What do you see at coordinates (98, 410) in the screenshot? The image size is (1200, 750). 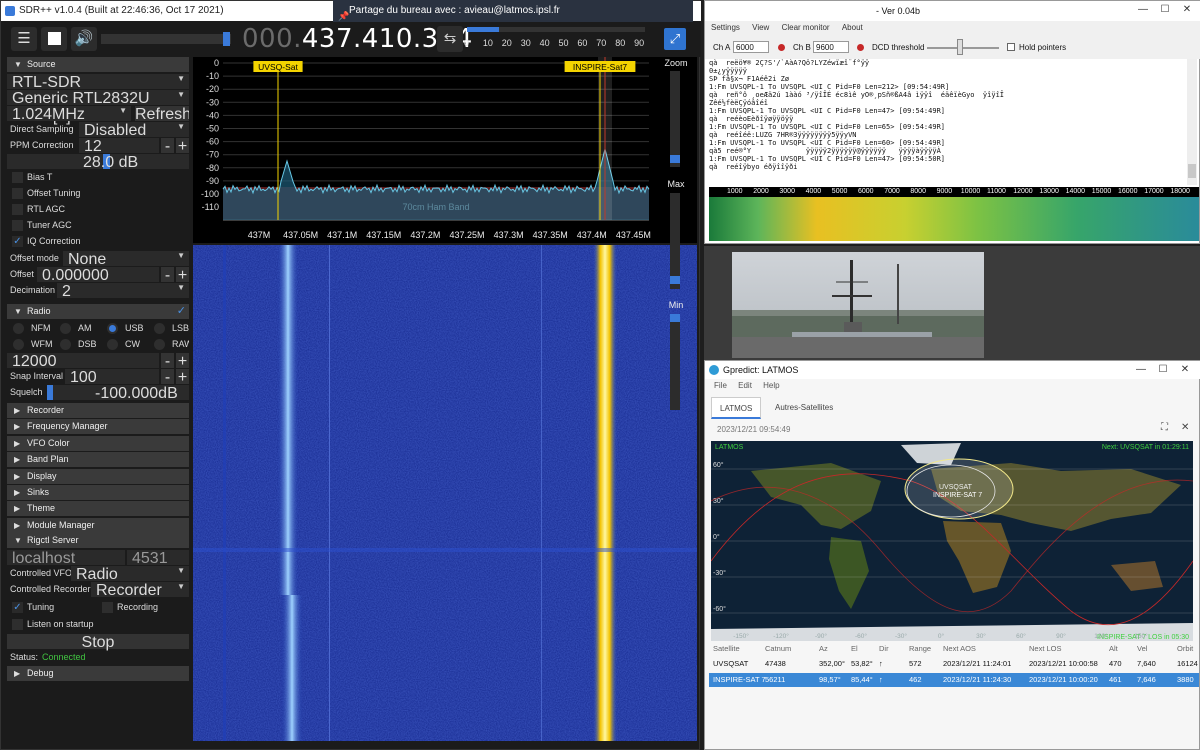 I see `section-header-recorder: ▶ Recorder` at bounding box center [98, 410].